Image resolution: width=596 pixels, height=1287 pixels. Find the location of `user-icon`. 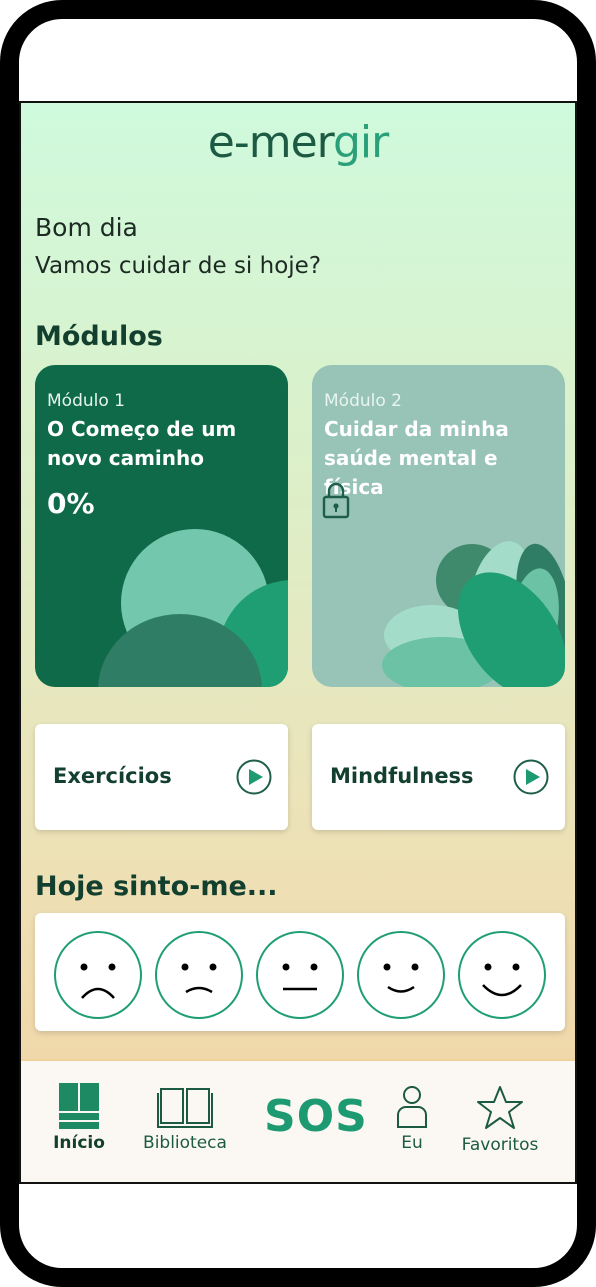

user-icon is located at coordinates (412, 1107).